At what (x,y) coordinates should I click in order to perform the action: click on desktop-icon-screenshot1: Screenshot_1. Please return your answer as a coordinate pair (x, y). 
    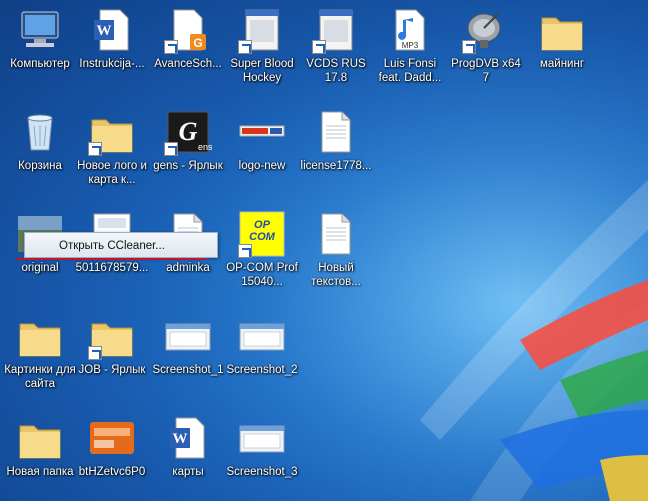
    Looking at the image, I should click on (188, 344).